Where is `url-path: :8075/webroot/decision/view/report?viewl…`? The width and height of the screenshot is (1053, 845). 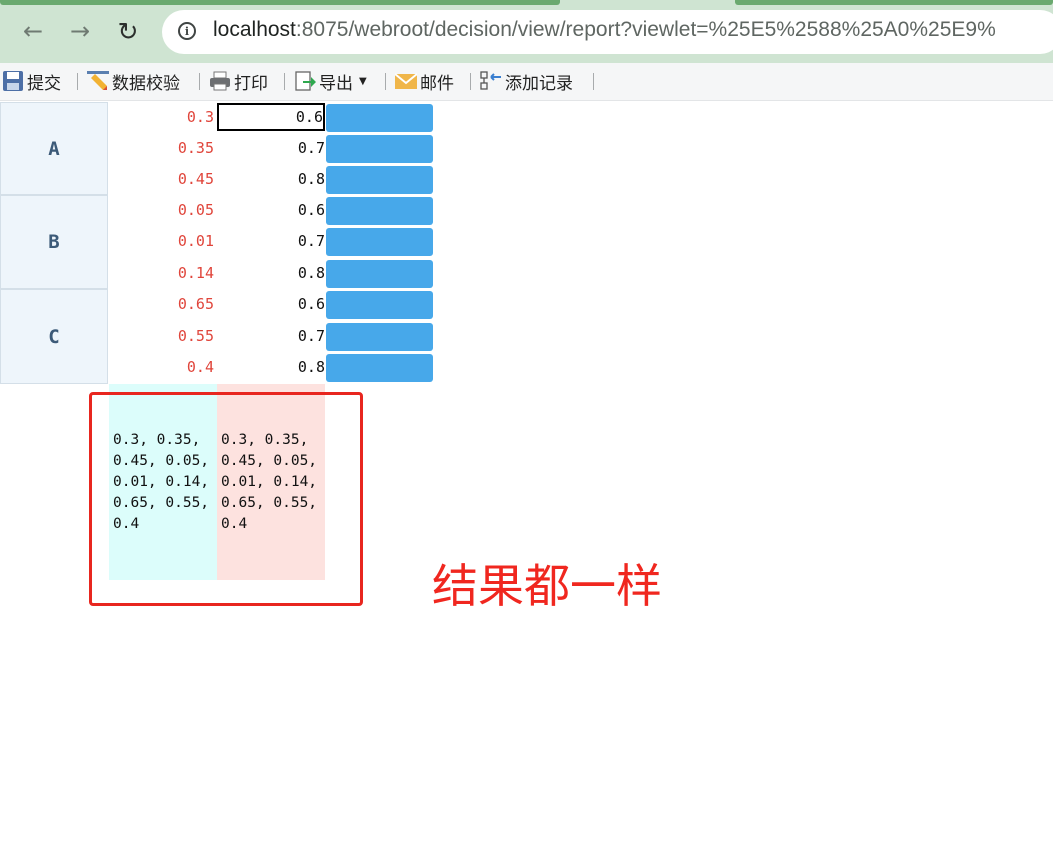 url-path: :8075/webroot/decision/view/report?viewl… is located at coordinates (645, 29).